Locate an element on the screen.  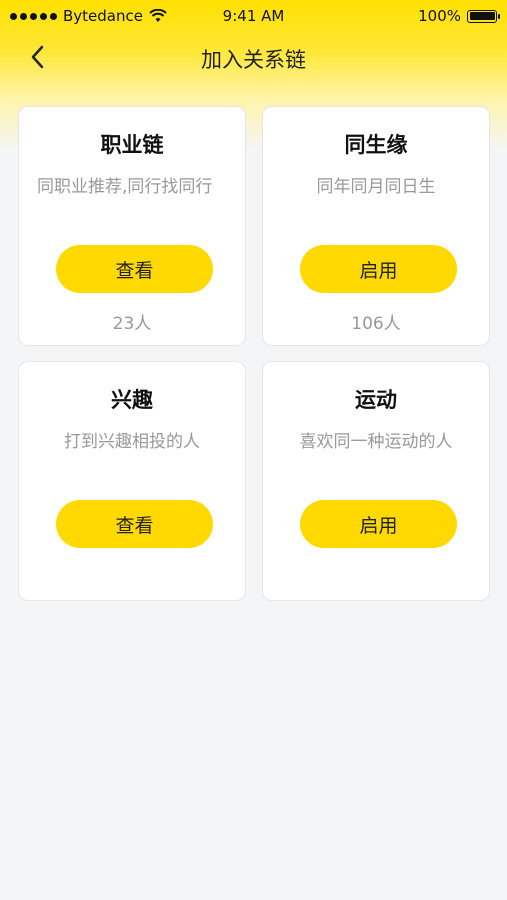
card-description: 同年同月同日生 is located at coordinates (376, 187).